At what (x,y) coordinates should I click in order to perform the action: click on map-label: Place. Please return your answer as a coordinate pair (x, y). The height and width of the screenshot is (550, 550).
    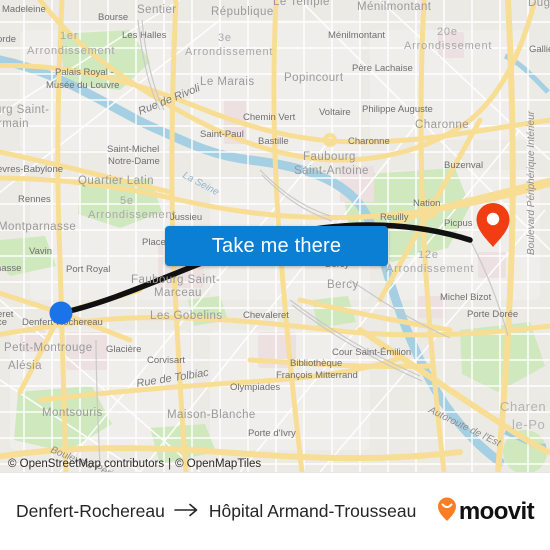
    Looking at the image, I should click on (154, 242).